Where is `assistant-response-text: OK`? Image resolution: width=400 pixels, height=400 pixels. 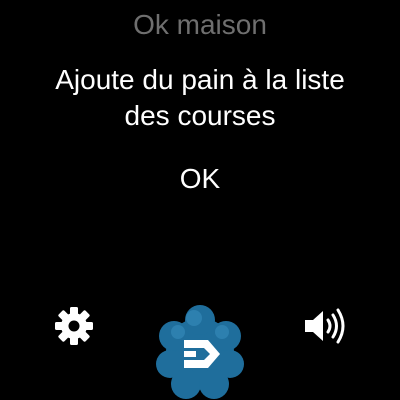
assistant-response-text: OK is located at coordinates (200, 178).